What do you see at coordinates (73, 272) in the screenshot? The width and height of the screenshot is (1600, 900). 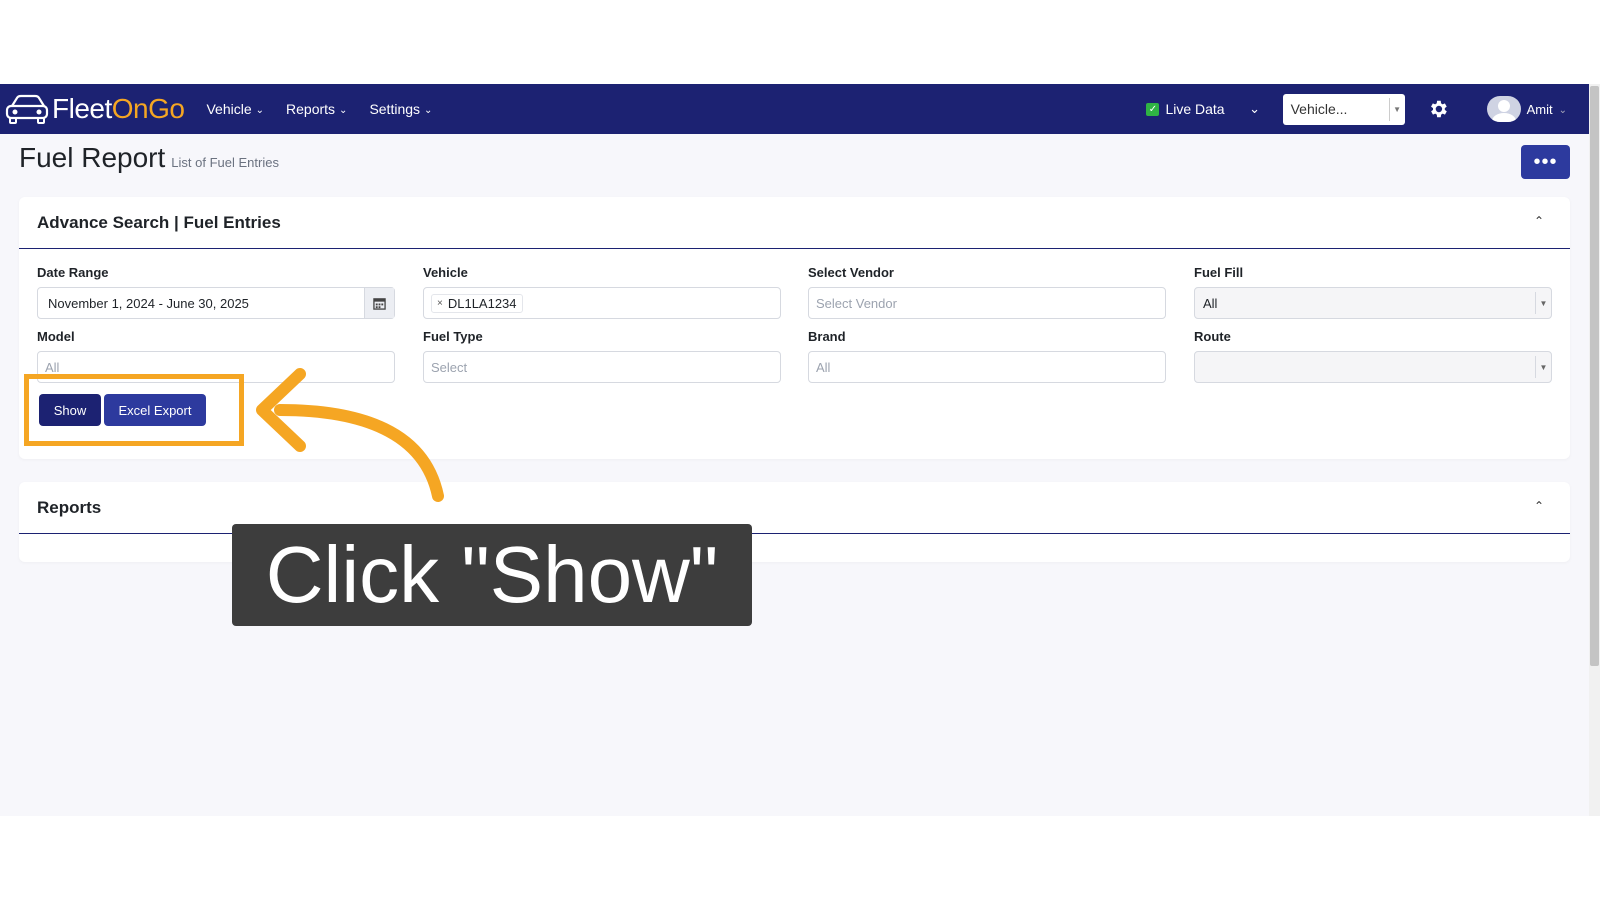 I see `date-range-label: Date Range` at bounding box center [73, 272].